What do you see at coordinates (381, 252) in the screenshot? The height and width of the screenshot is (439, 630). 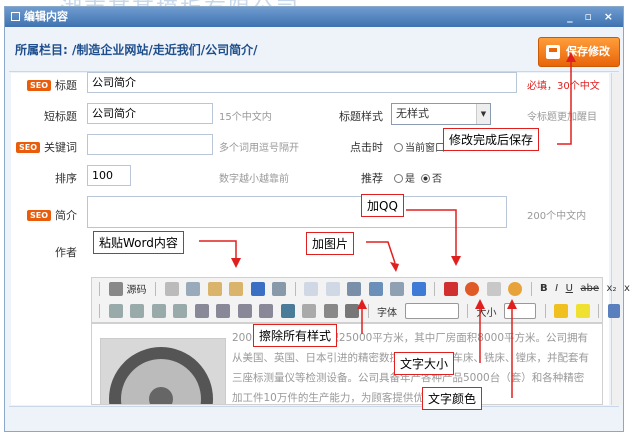 I see `arrow-image` at bounding box center [381, 252].